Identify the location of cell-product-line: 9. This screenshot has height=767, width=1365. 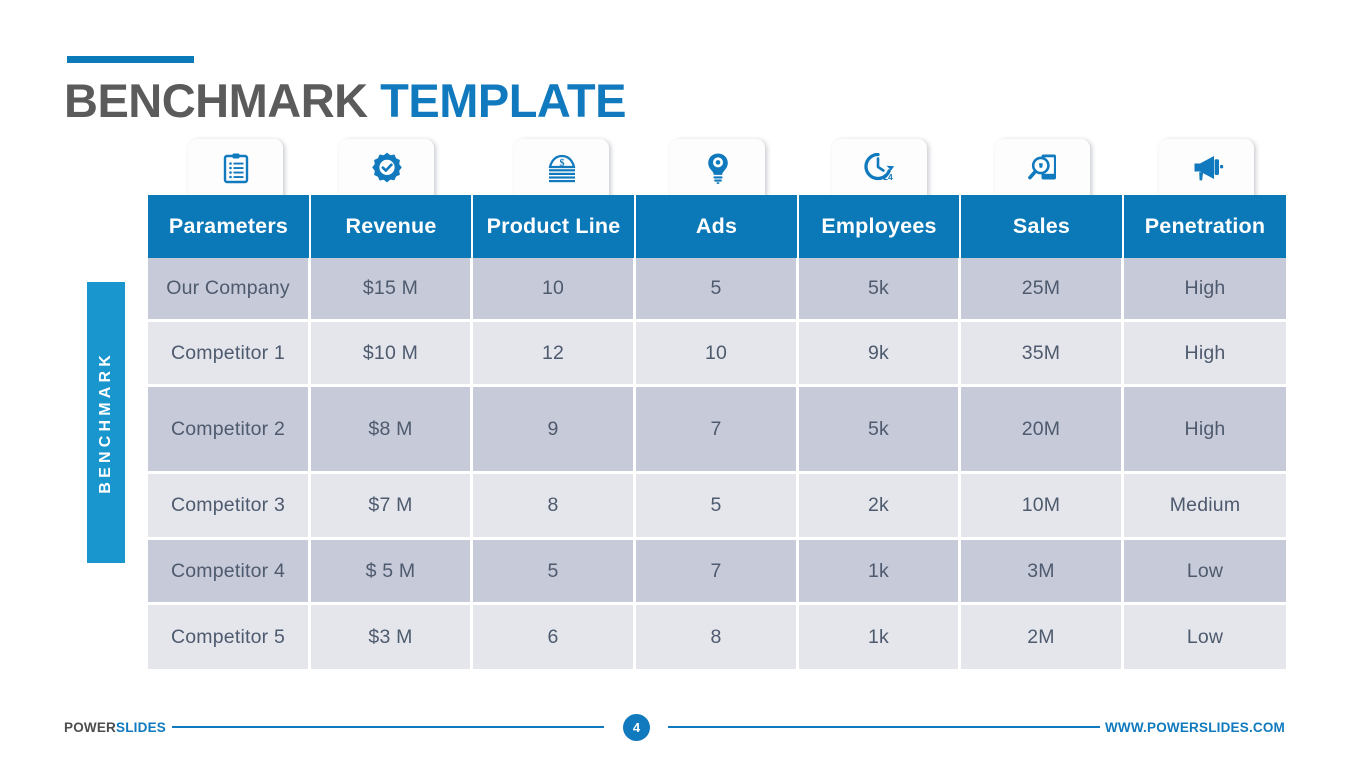
(554, 429).